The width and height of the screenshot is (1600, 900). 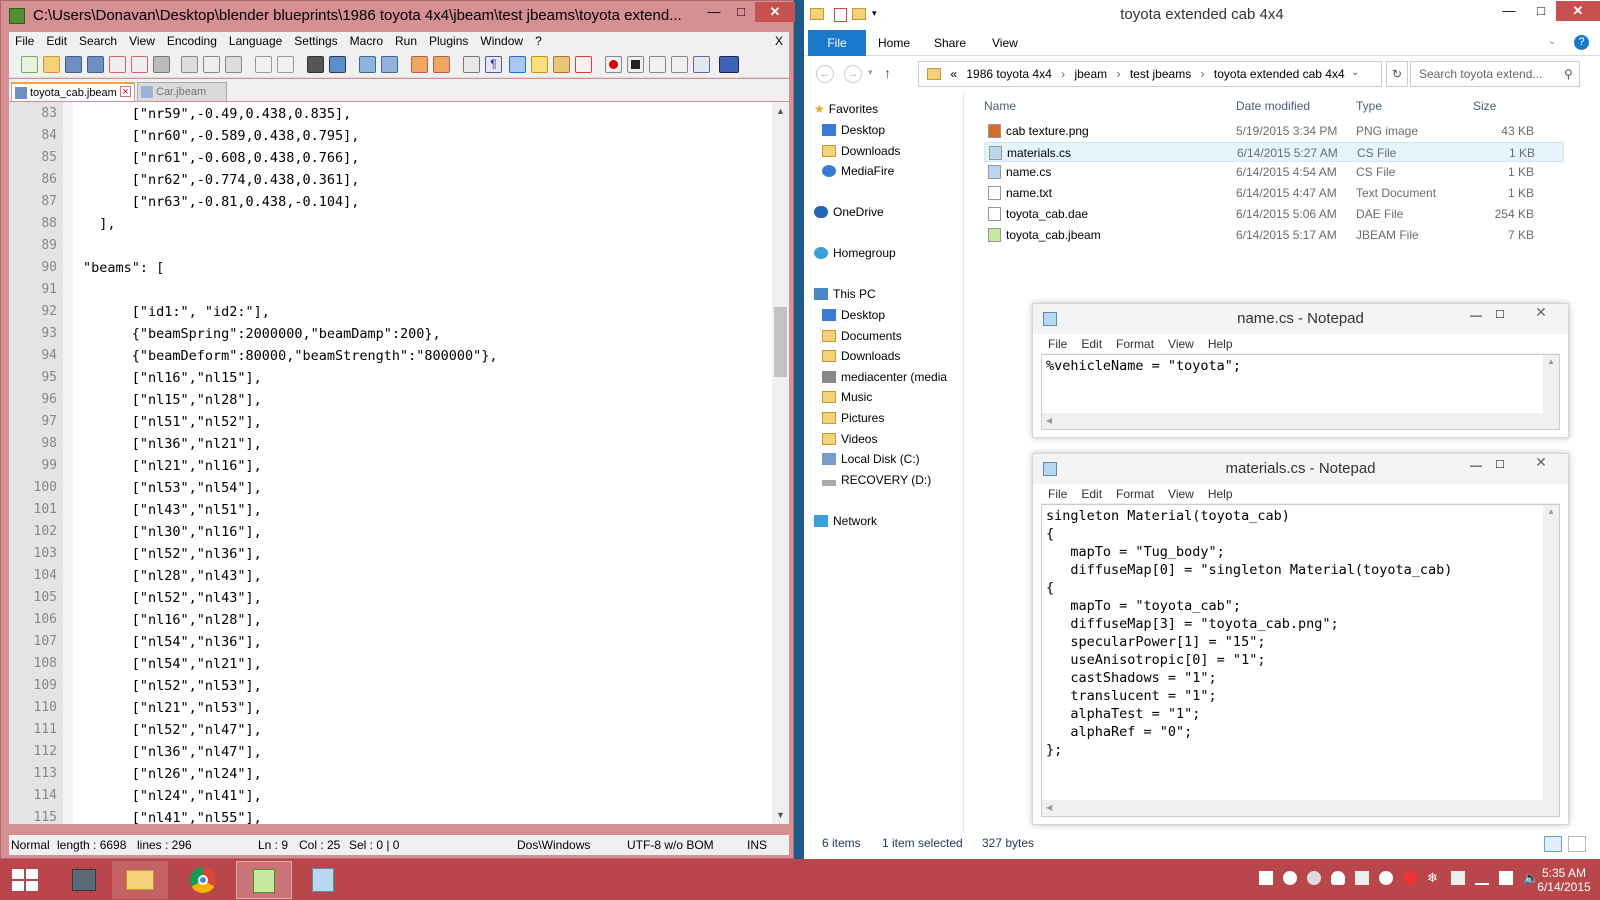 What do you see at coordinates (849, 212) in the screenshot?
I see `nav-onedrive: OneDrive` at bounding box center [849, 212].